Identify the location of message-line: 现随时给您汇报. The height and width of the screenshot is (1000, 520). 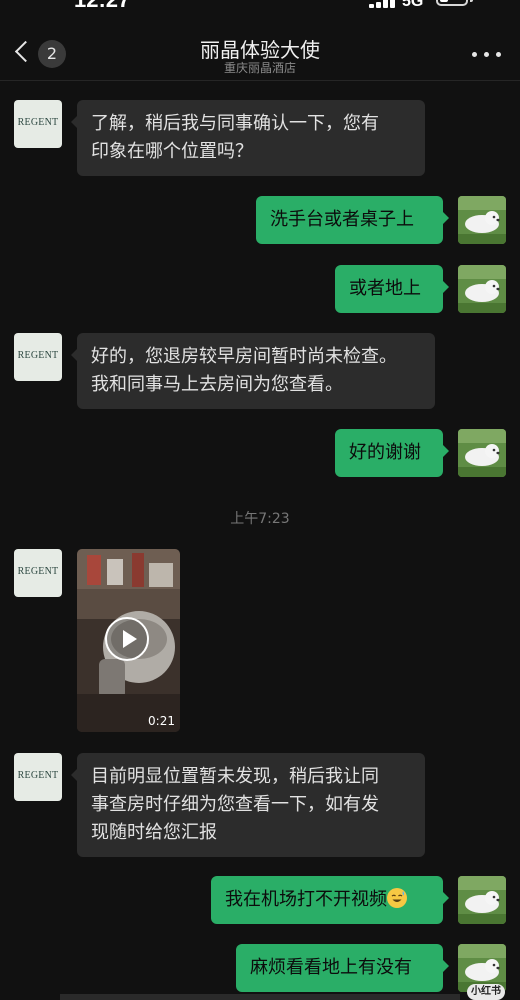
(154, 832).